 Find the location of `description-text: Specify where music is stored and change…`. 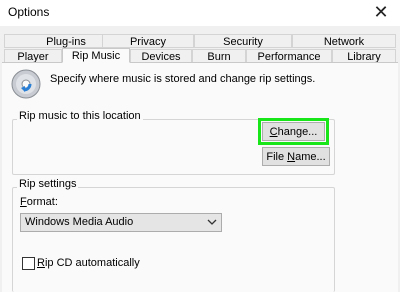

description-text: Specify where music is stored and change… is located at coordinates (183, 79).